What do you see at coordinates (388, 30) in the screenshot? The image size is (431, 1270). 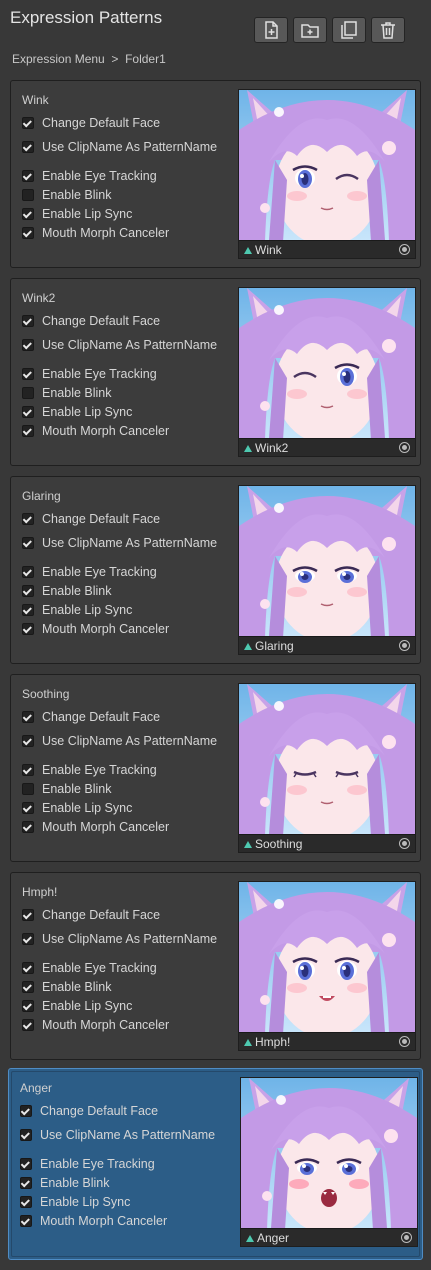 I see `delete-button` at bounding box center [388, 30].